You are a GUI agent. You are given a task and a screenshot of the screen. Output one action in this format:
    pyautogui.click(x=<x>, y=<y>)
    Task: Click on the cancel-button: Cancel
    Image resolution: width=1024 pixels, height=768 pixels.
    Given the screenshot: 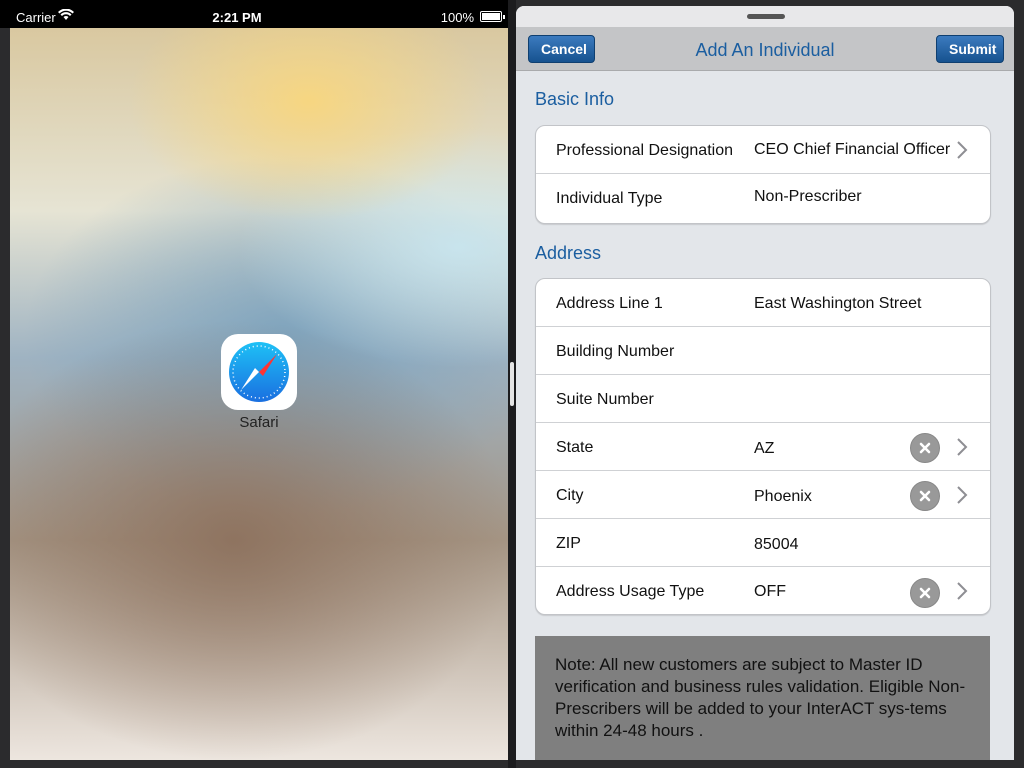 What is the action you would take?
    pyautogui.click(x=561, y=49)
    